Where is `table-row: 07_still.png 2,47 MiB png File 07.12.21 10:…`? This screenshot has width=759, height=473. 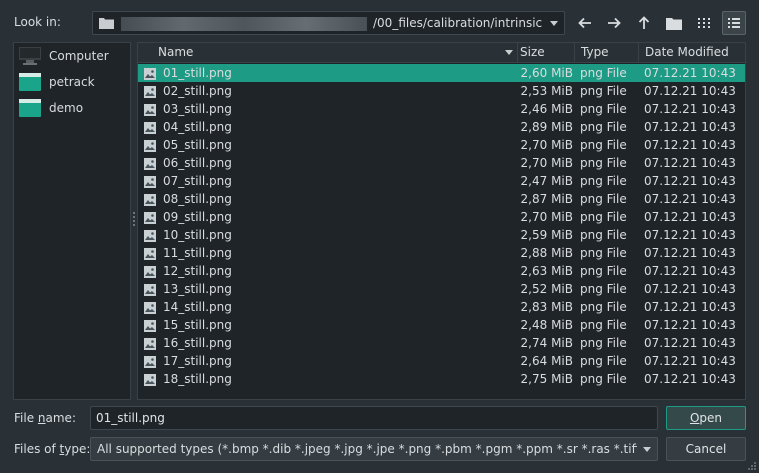 table-row: 07_still.png 2,47 MiB png File 07.12.21 10:… is located at coordinates (441, 181).